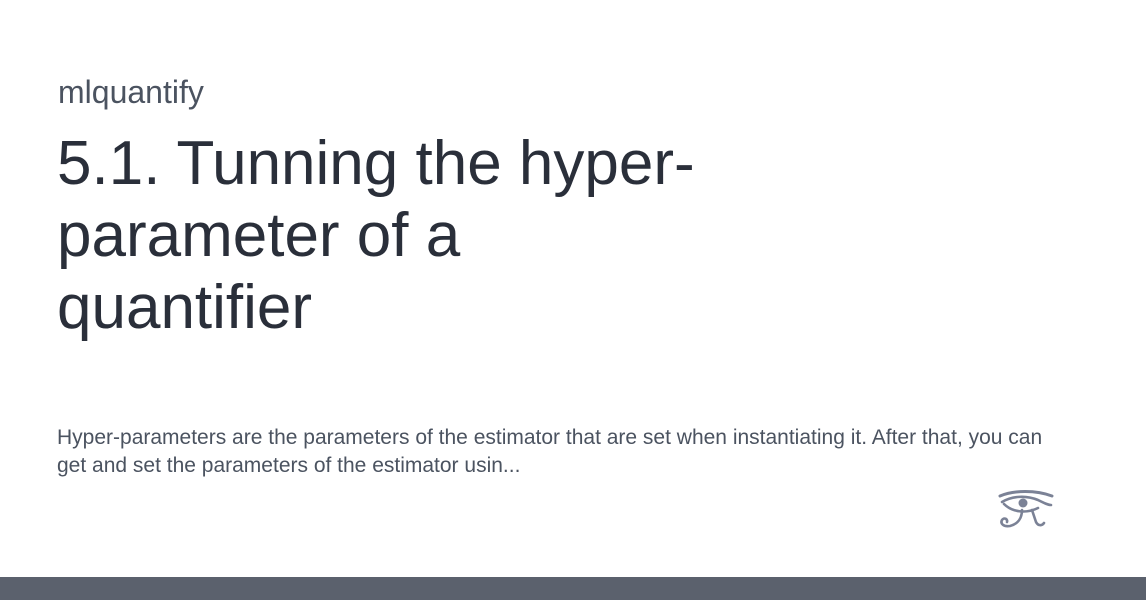 The width and height of the screenshot is (1146, 600). What do you see at coordinates (1026, 509) in the screenshot?
I see `eye-of-horus-icon` at bounding box center [1026, 509].